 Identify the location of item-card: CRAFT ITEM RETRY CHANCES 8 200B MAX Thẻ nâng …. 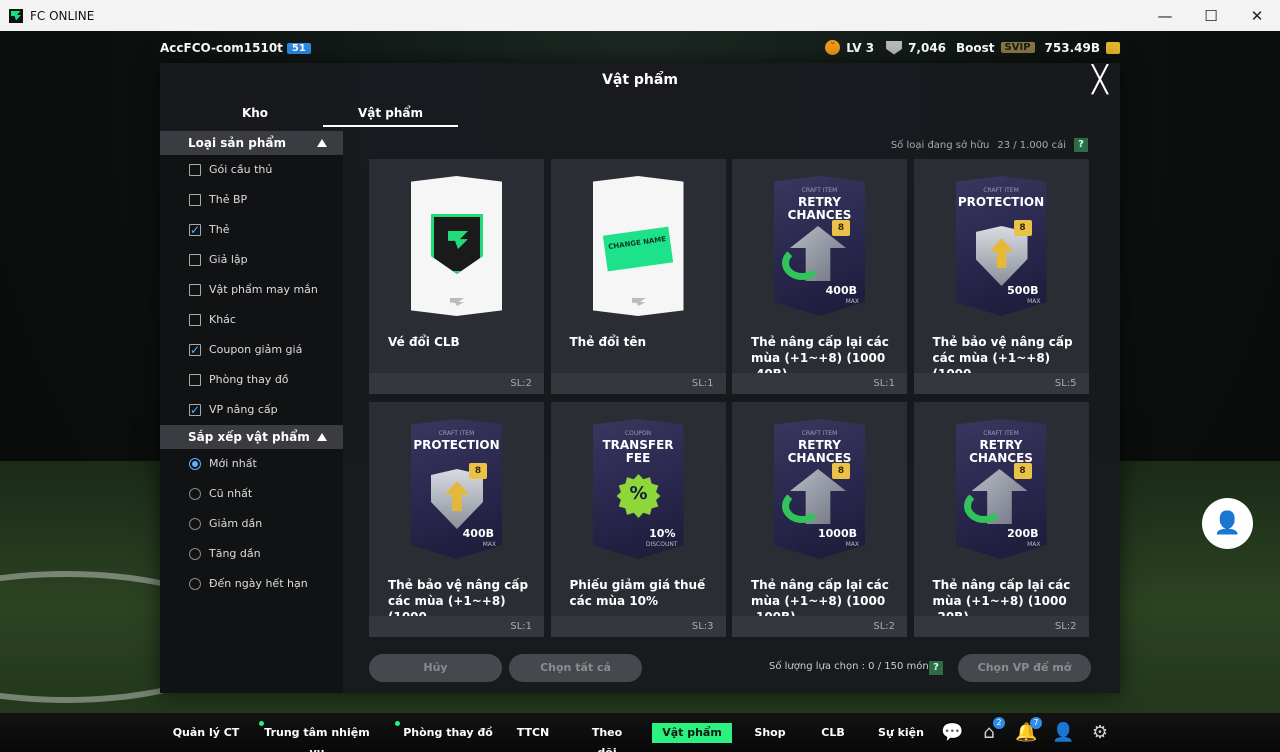
(1001, 519).